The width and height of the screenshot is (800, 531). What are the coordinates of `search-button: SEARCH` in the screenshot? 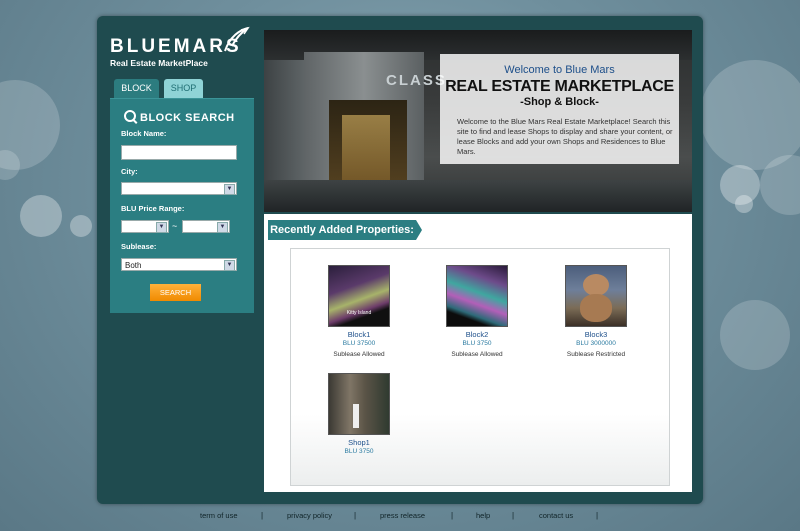 It's located at (175, 292).